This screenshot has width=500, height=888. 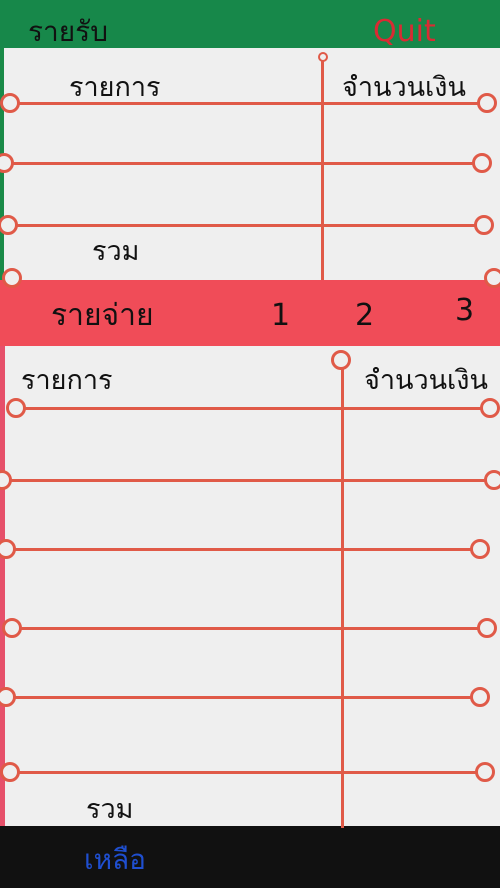 What do you see at coordinates (464, 311) in the screenshot?
I see `page-tab-3: 3` at bounding box center [464, 311].